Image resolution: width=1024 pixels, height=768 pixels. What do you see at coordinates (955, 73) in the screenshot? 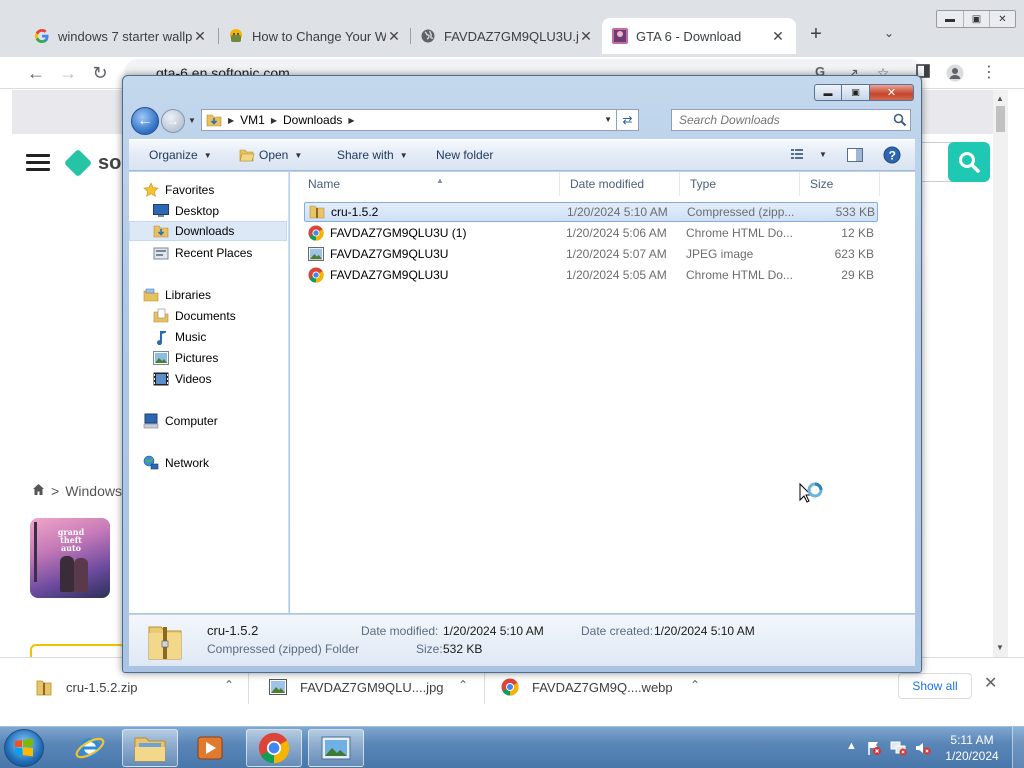
I see `profile-avatar-icon` at bounding box center [955, 73].